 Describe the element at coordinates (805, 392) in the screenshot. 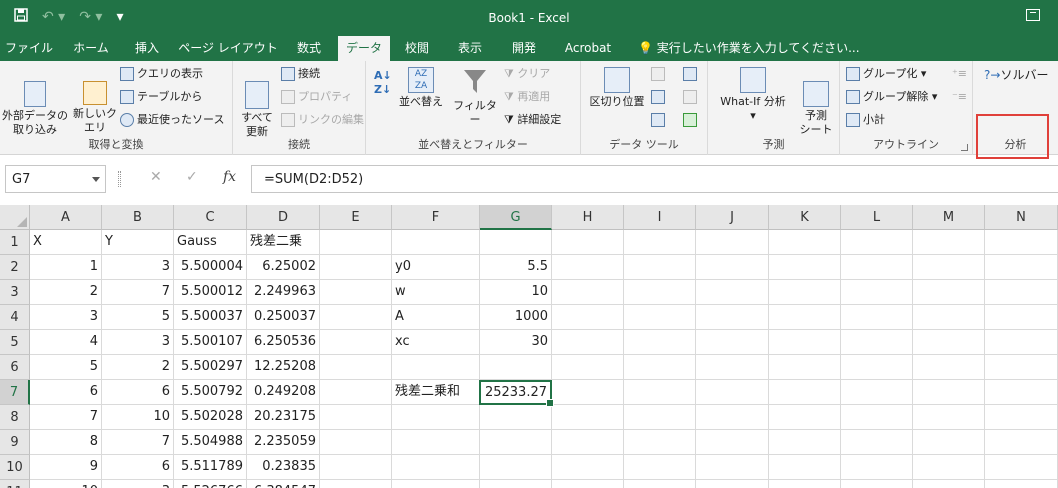

I see `cell-k7` at that location.